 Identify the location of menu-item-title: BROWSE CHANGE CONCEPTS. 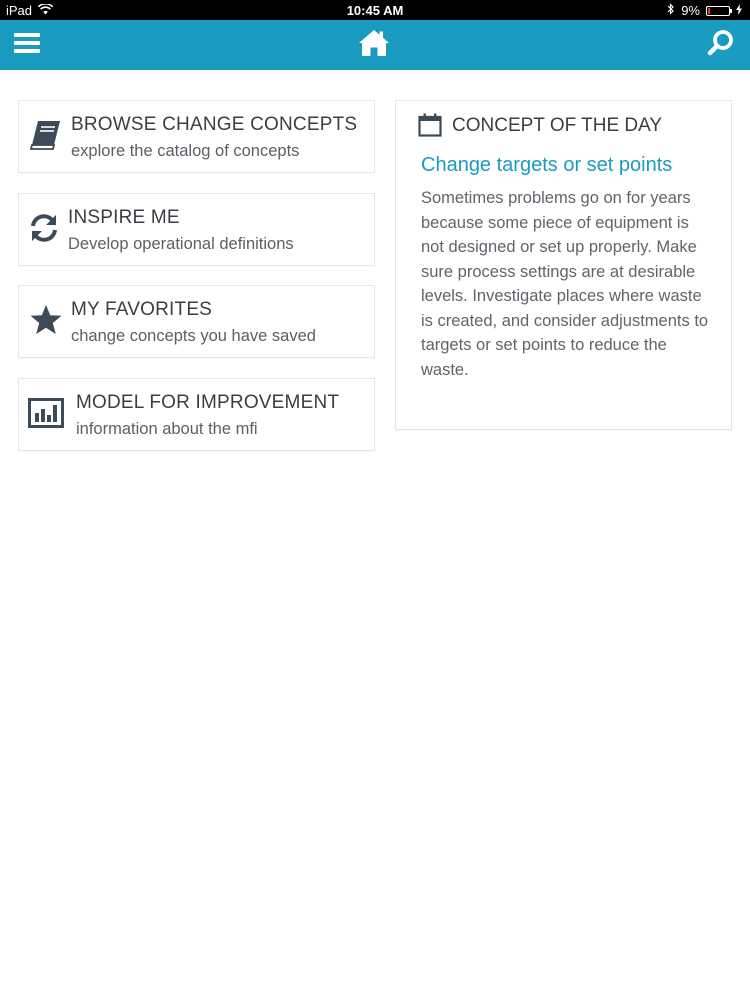
(214, 124).